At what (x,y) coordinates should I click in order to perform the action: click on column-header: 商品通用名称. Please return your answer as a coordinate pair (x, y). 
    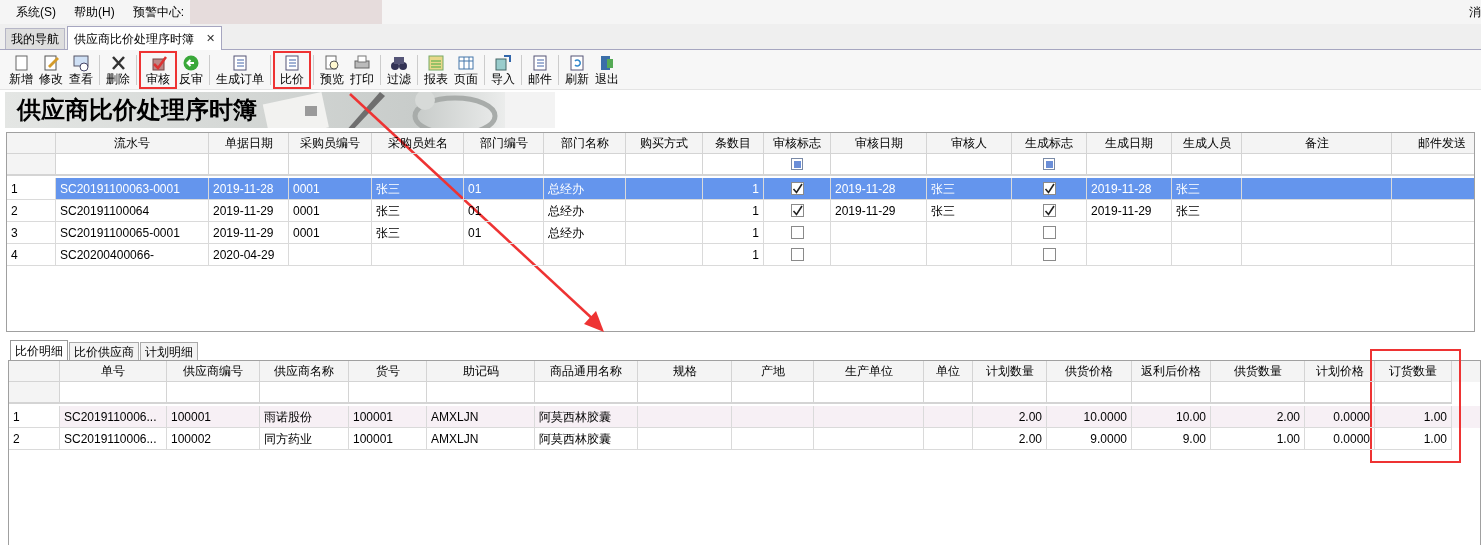
    Looking at the image, I should click on (586, 371).